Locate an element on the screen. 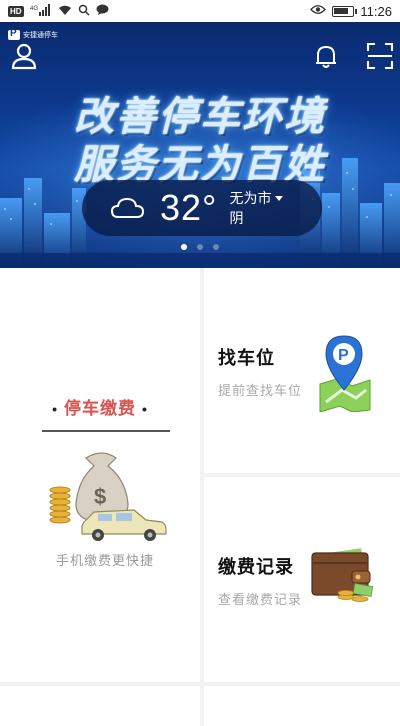  weather-location: 无为市 阴 is located at coordinates (256, 208).